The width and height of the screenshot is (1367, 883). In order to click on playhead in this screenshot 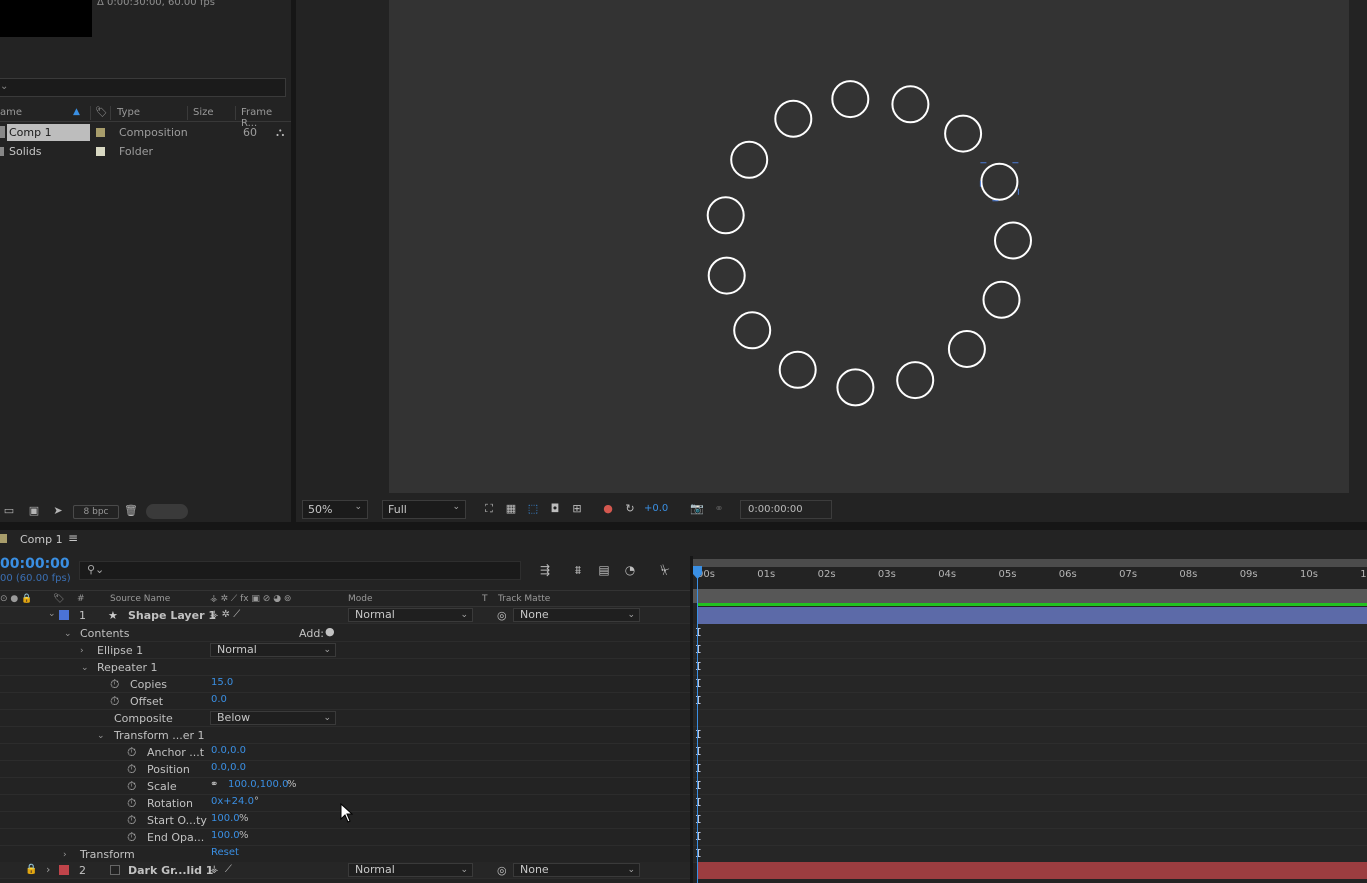, I will do `click(697, 724)`.